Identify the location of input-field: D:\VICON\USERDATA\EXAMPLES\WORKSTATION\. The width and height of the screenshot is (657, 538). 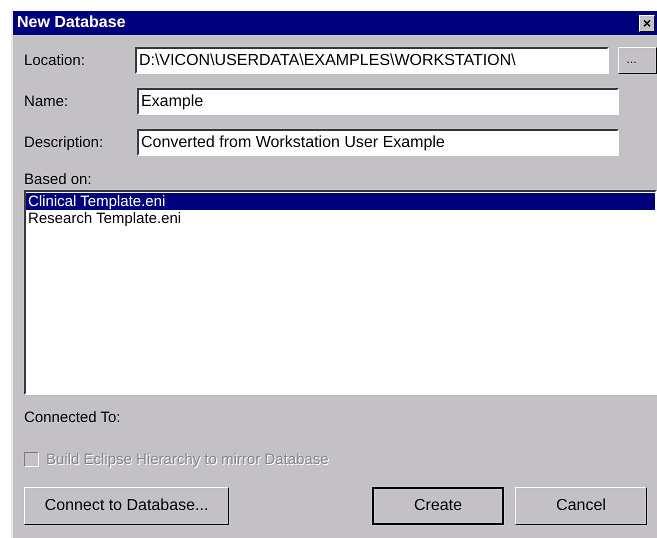
(371, 60).